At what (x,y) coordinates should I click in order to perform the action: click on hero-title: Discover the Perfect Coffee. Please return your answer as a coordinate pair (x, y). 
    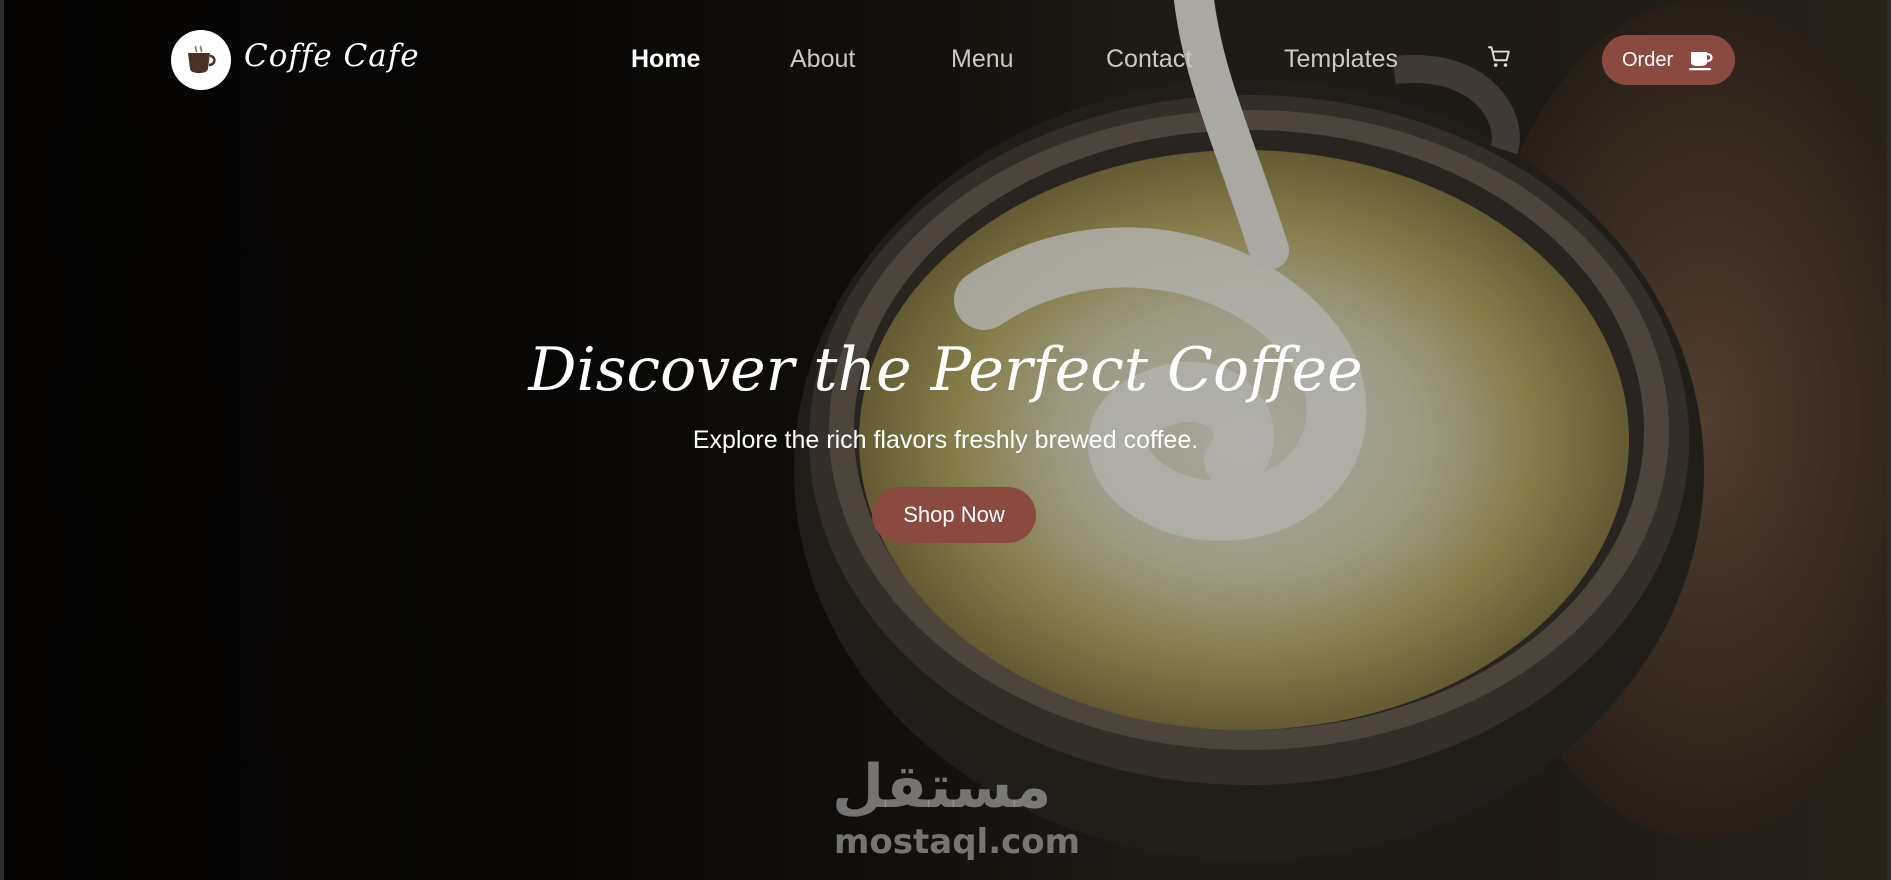
    Looking at the image, I should click on (945, 370).